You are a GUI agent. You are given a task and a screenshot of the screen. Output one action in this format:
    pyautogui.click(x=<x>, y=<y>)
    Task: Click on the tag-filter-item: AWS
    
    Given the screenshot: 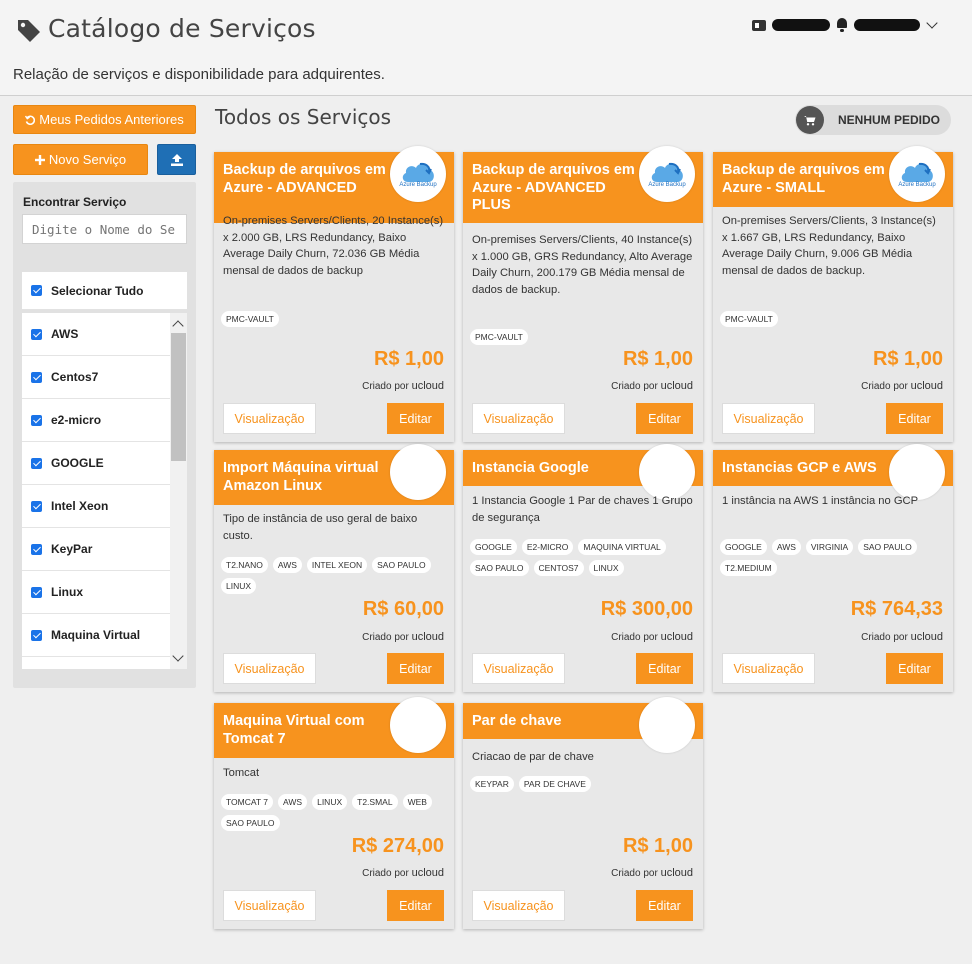 What is the action you would take?
    pyautogui.click(x=96, y=334)
    